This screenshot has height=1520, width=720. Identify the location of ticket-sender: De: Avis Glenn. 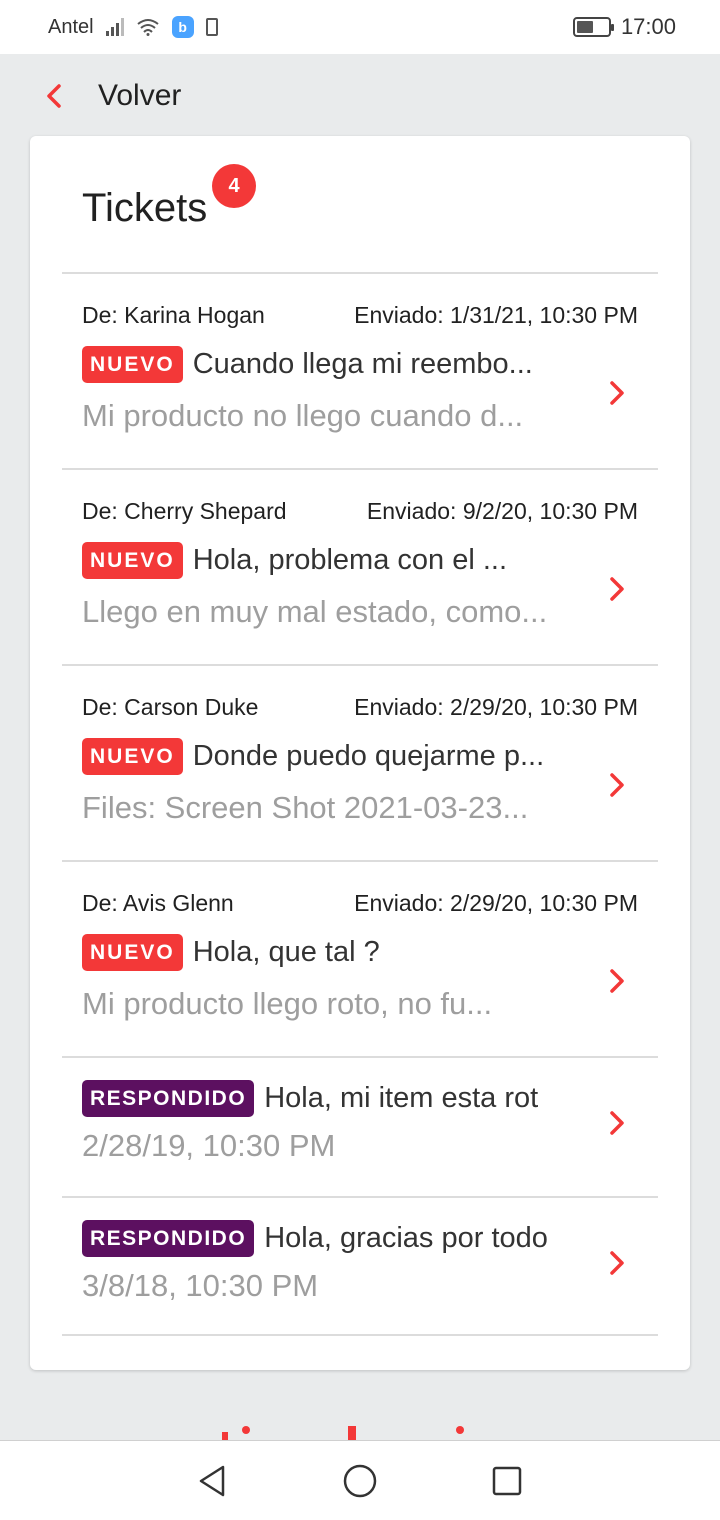
(158, 903).